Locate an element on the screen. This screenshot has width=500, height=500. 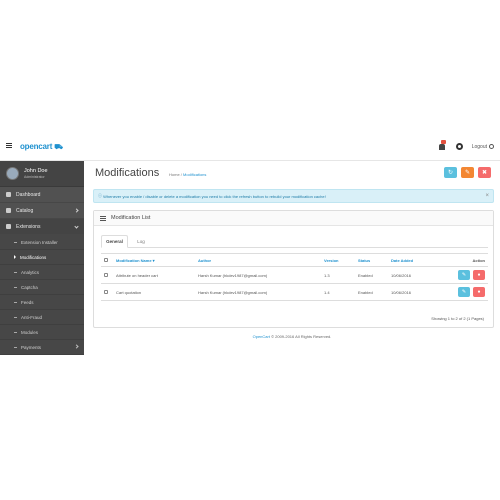
refresh-button: ↻ is located at coordinates (450, 172).